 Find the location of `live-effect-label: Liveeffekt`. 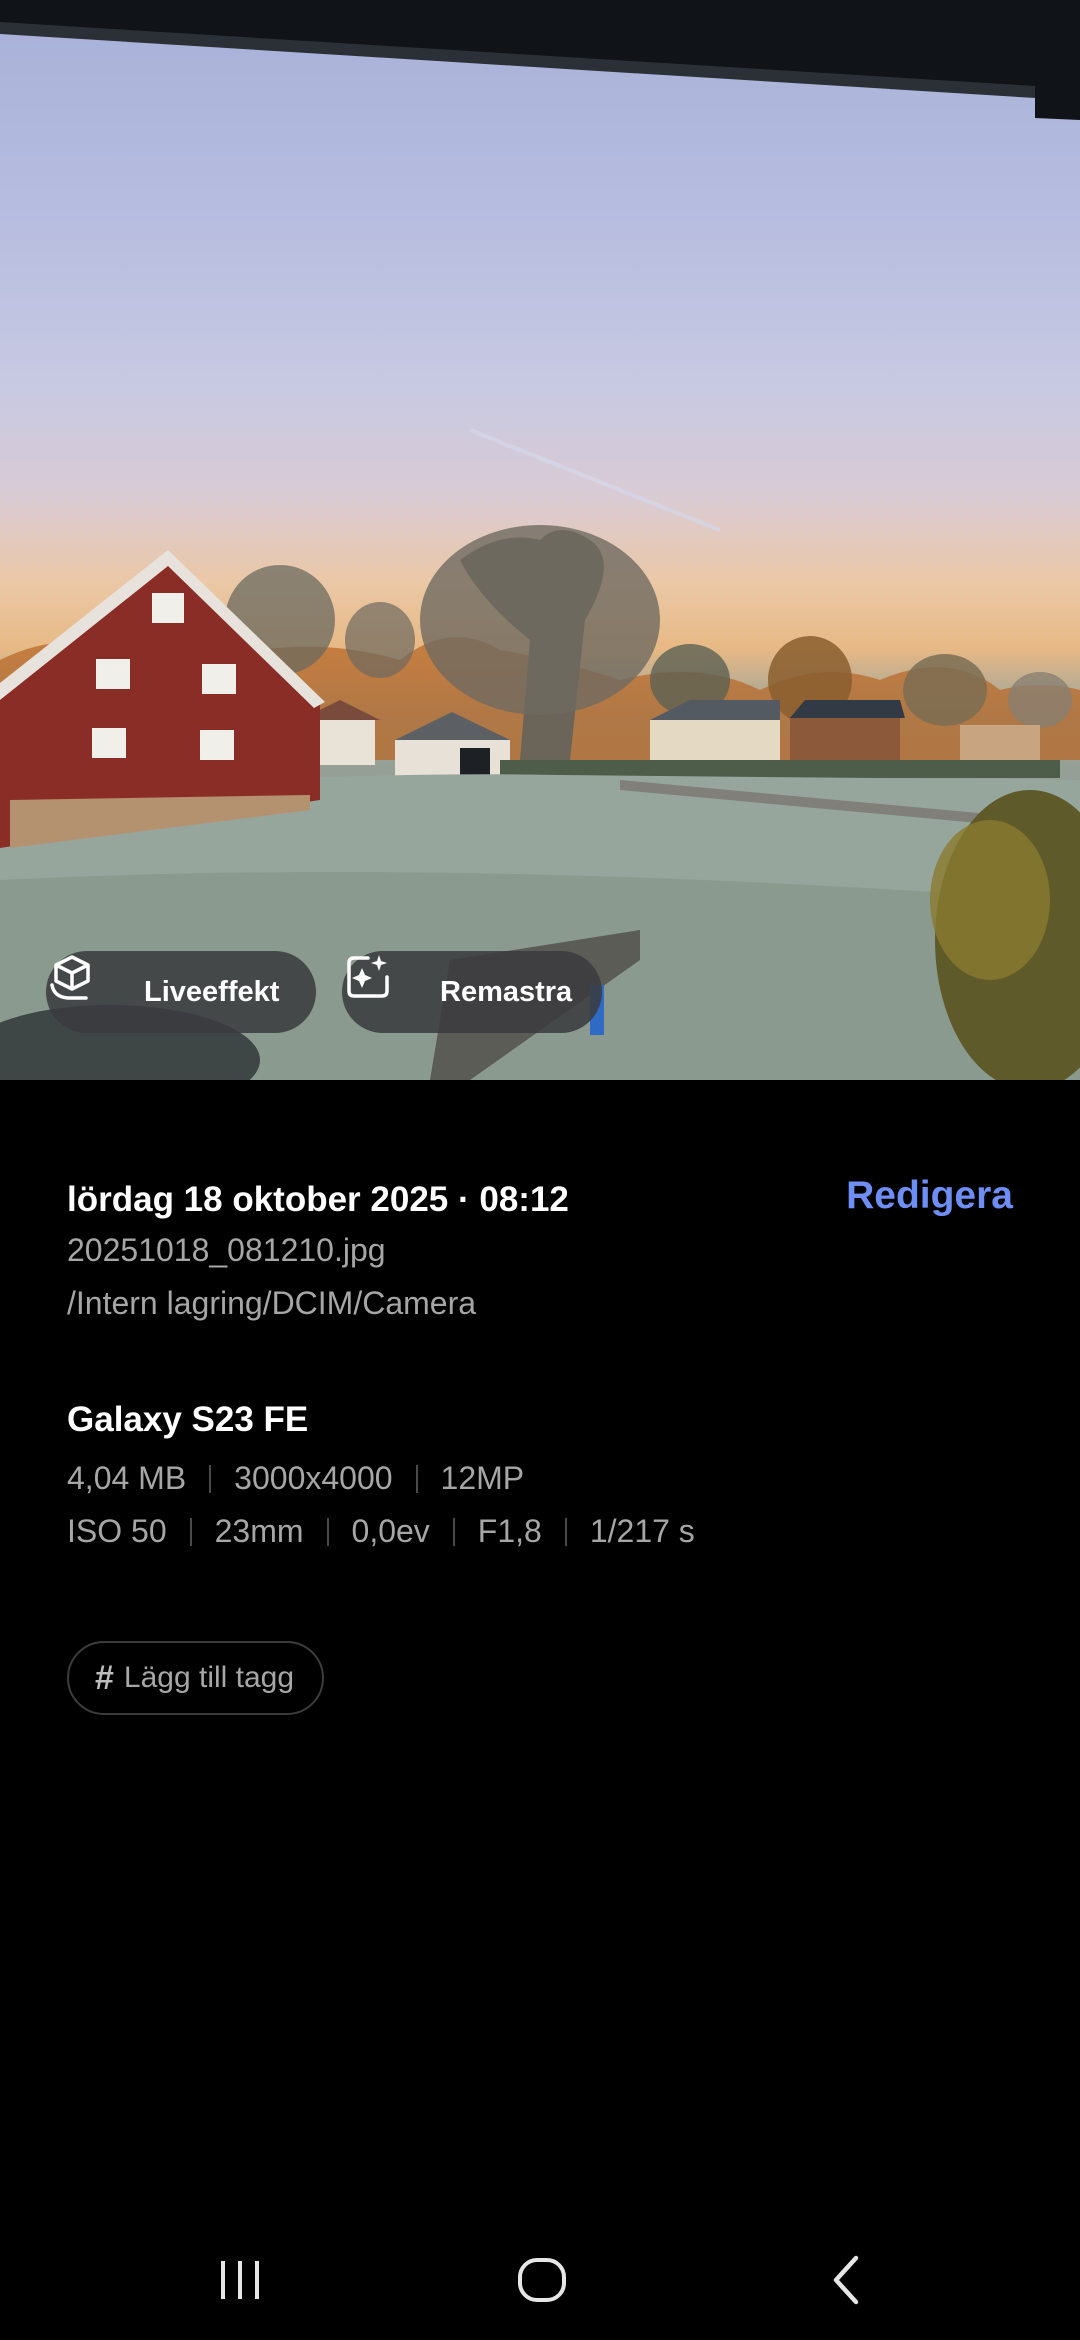

live-effect-label: Liveeffekt is located at coordinates (212, 991).